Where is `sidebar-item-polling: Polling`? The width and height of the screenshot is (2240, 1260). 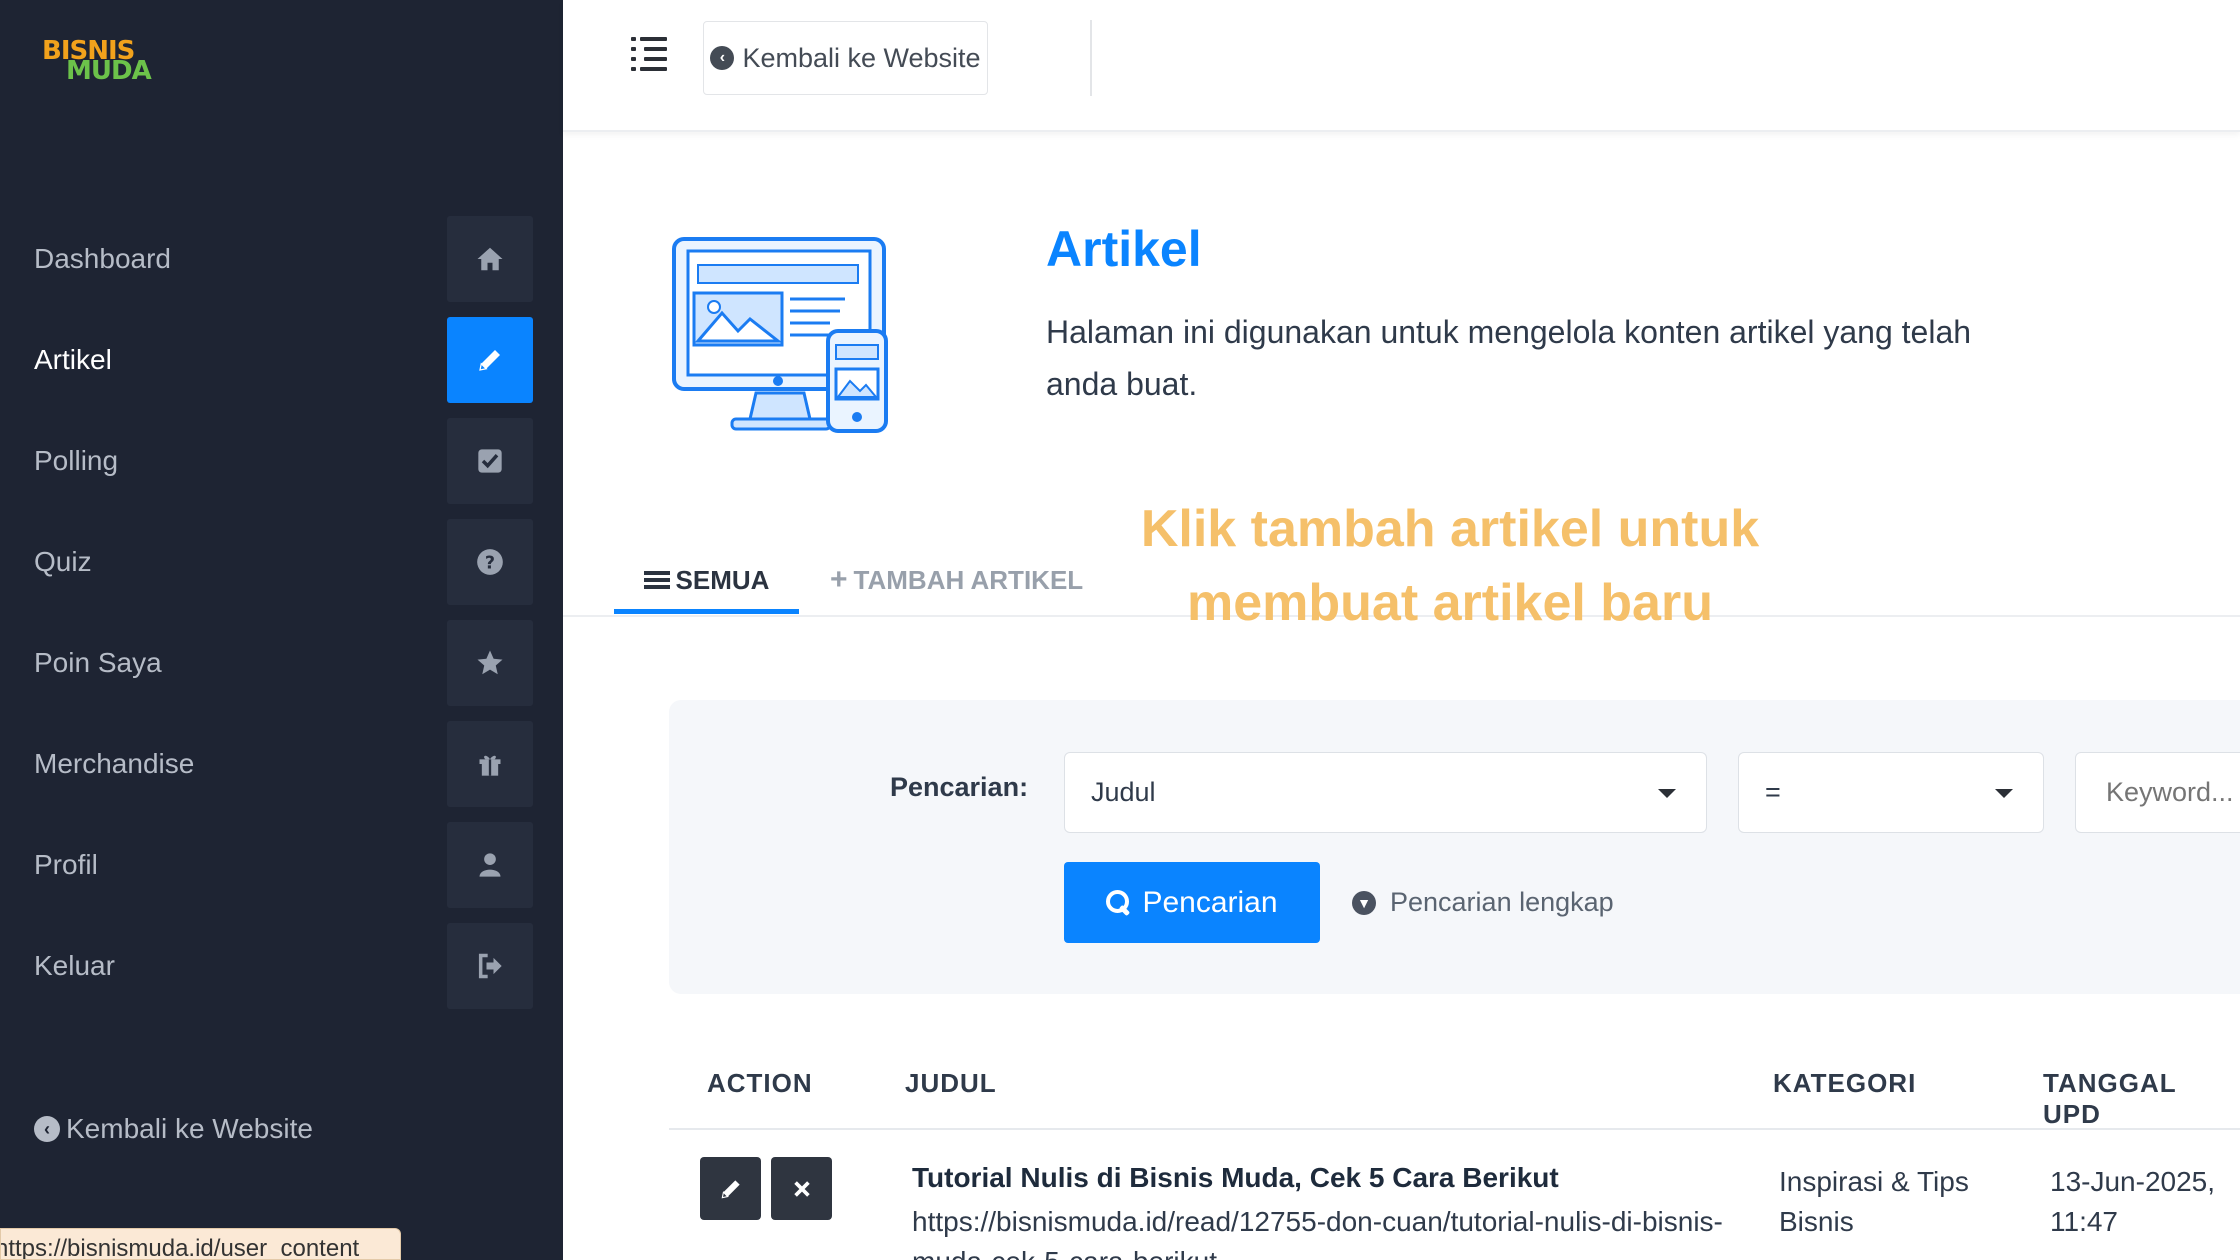
sidebar-item-polling: Polling is located at coordinates (266, 461).